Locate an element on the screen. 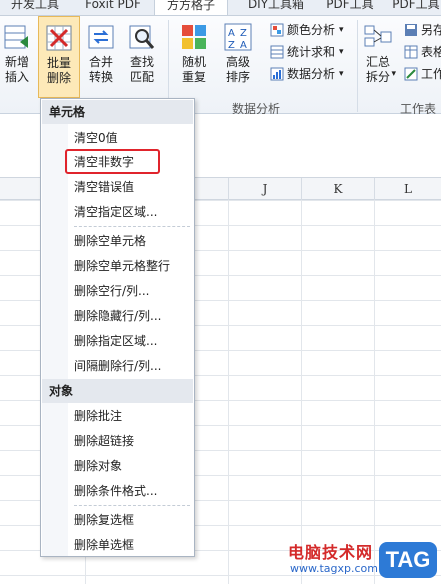  save-as-icon is located at coordinates (411, 30).